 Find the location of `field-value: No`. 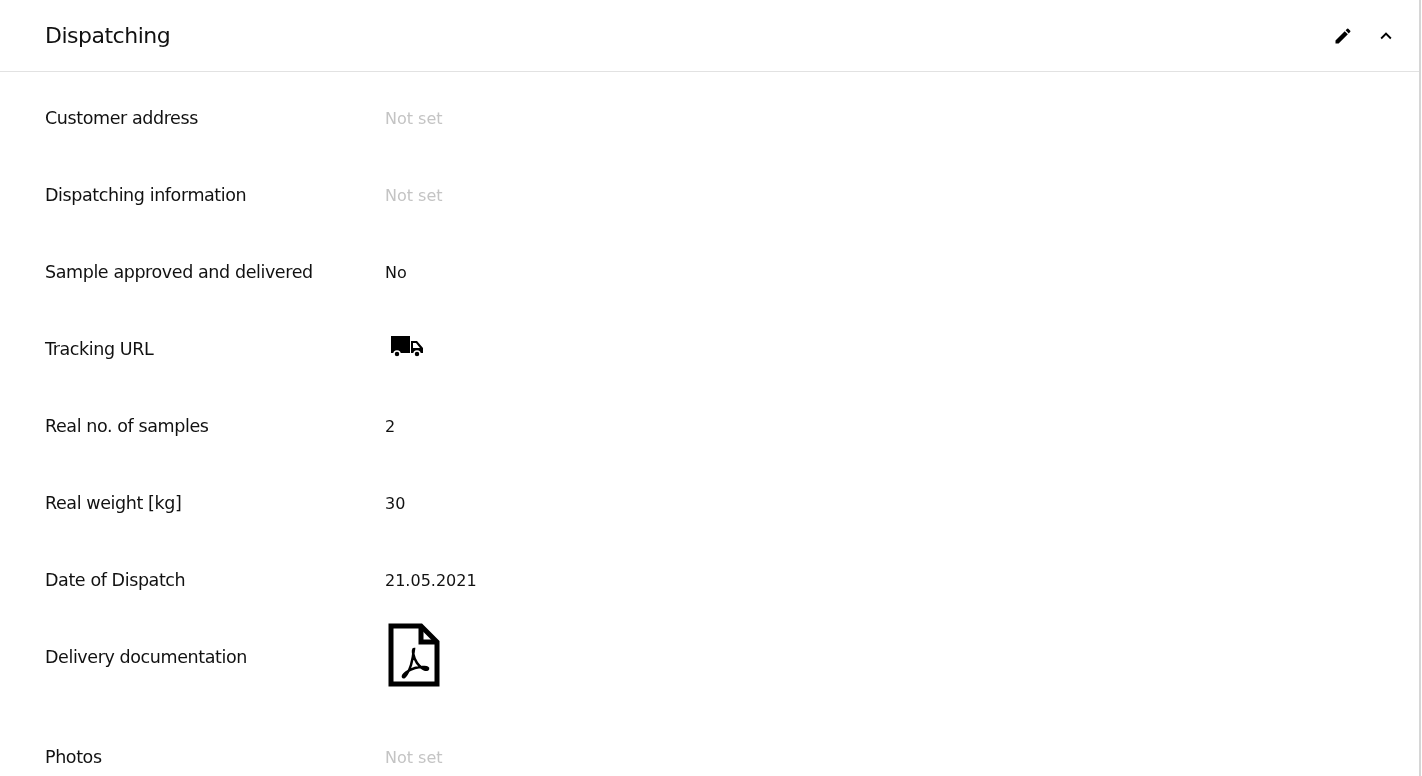

field-value: No is located at coordinates (396, 272).